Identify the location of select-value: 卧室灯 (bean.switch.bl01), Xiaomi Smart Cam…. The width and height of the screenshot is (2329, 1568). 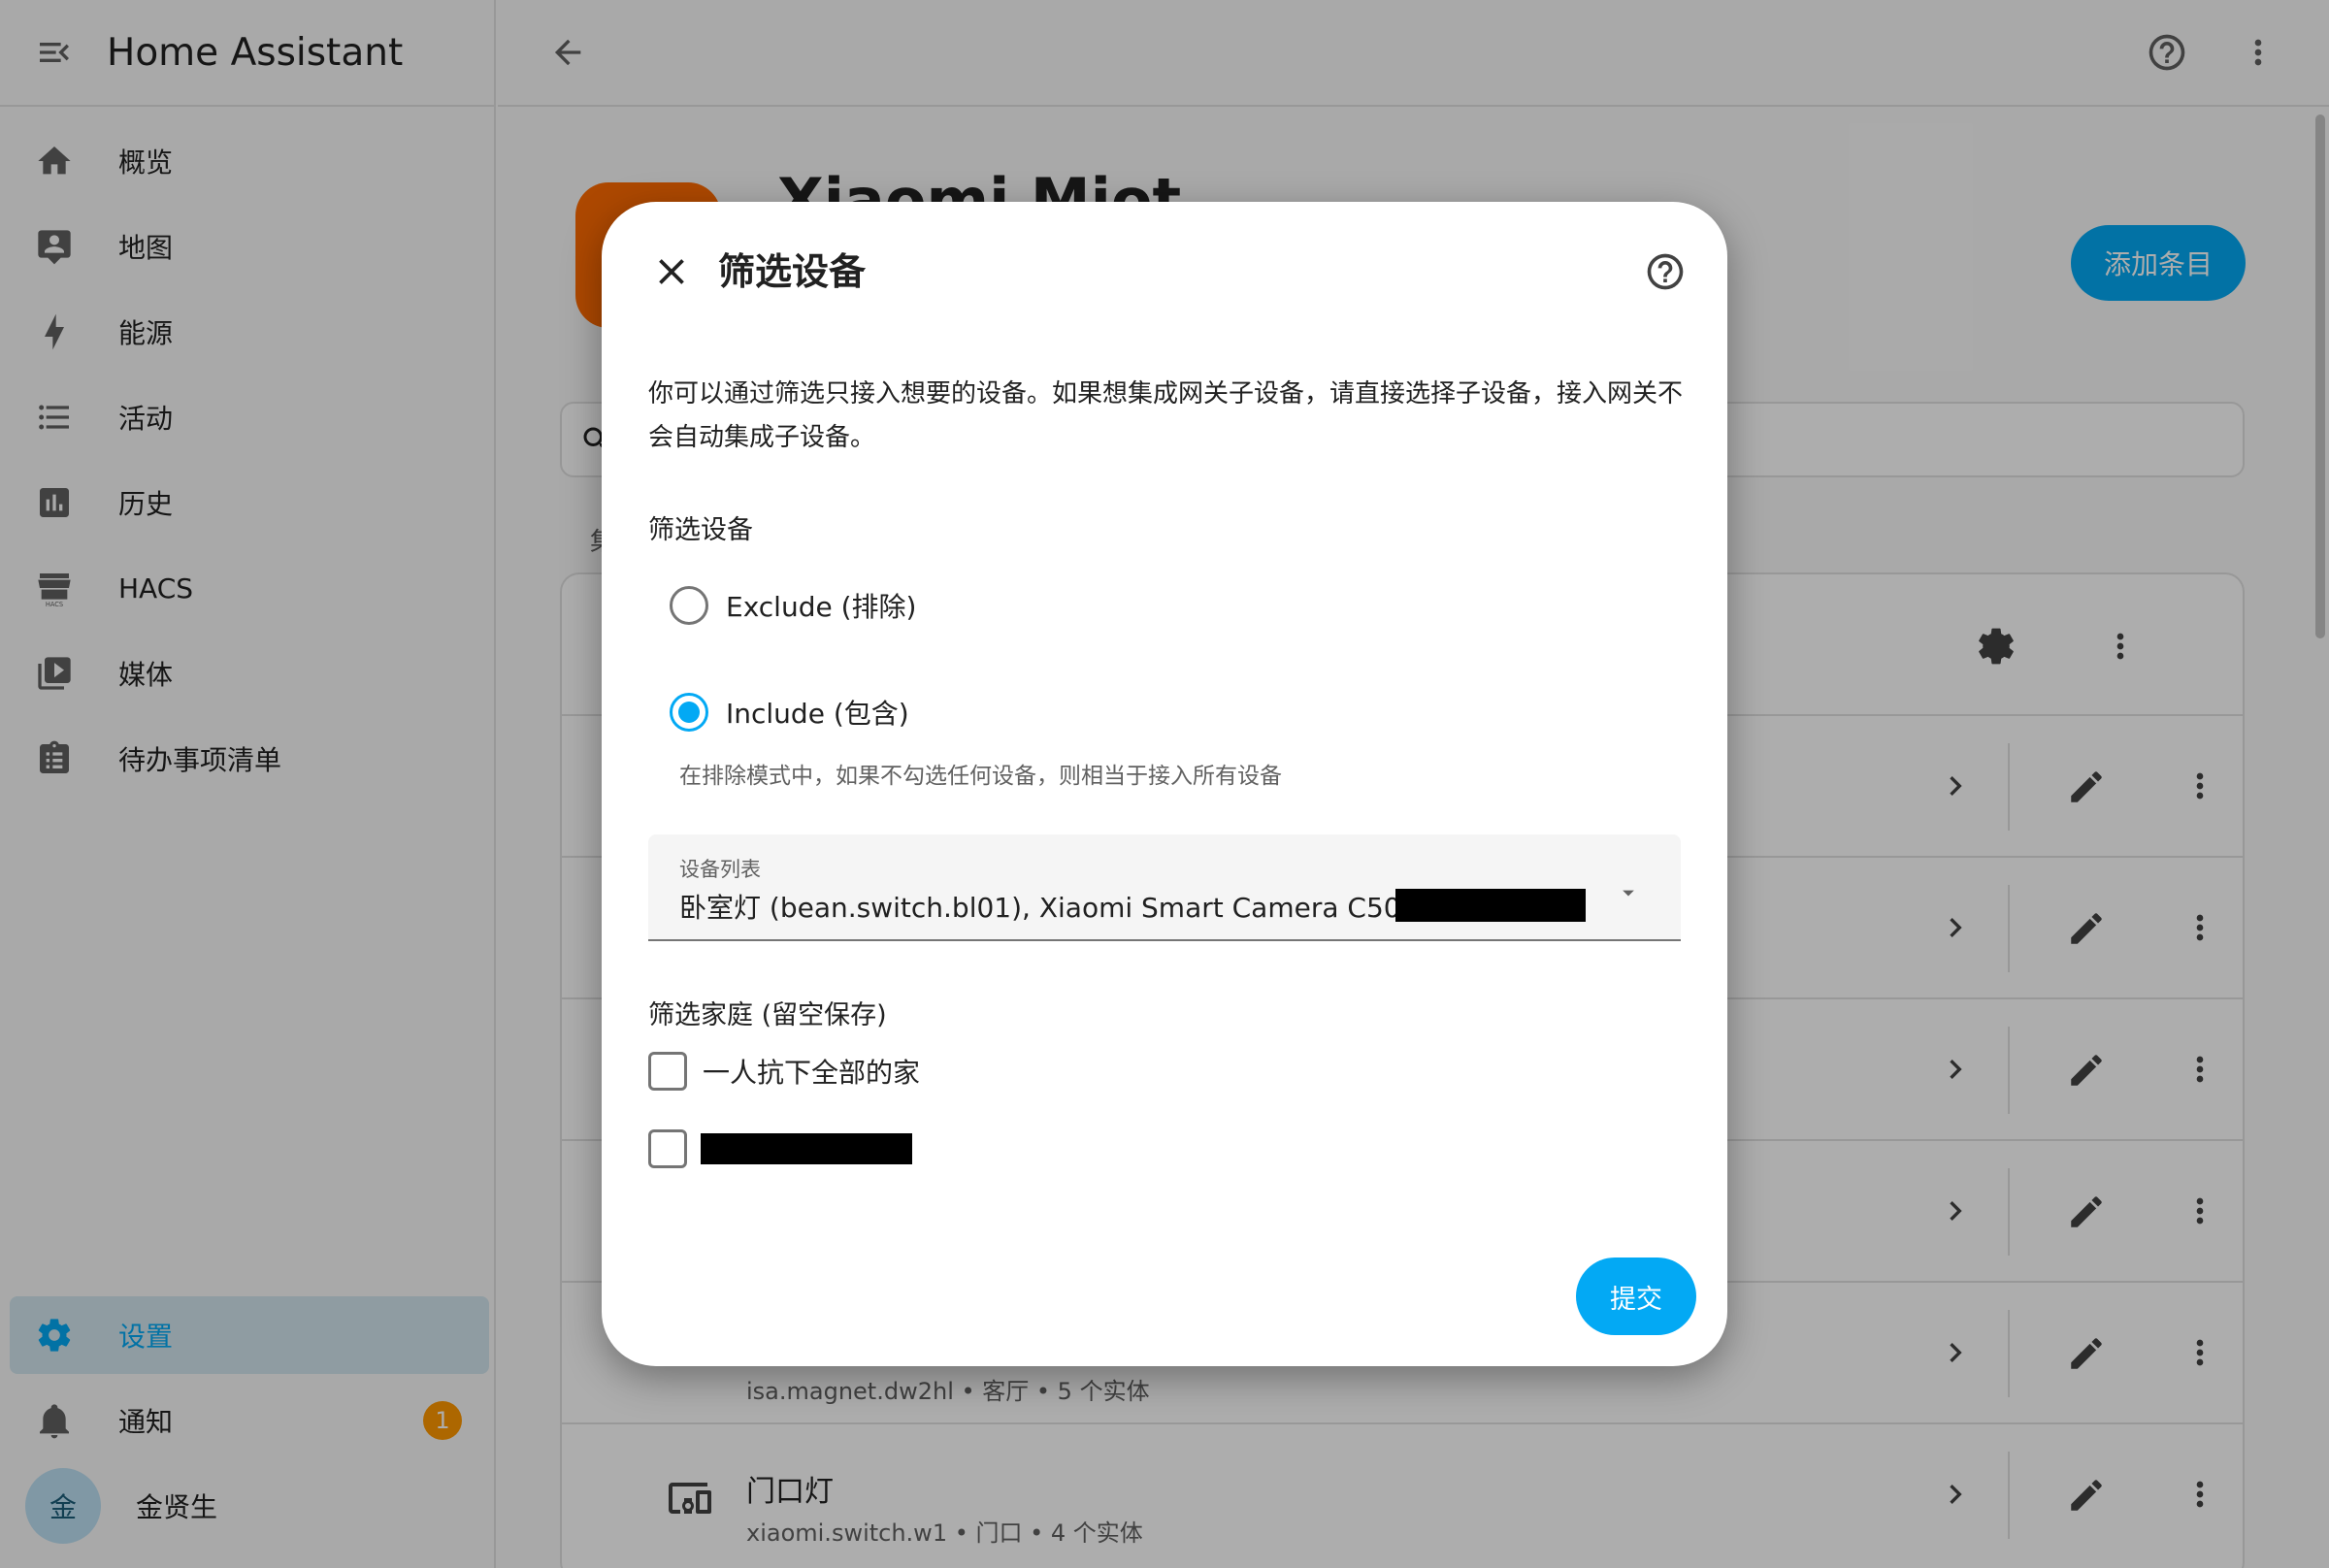
(1074, 908).